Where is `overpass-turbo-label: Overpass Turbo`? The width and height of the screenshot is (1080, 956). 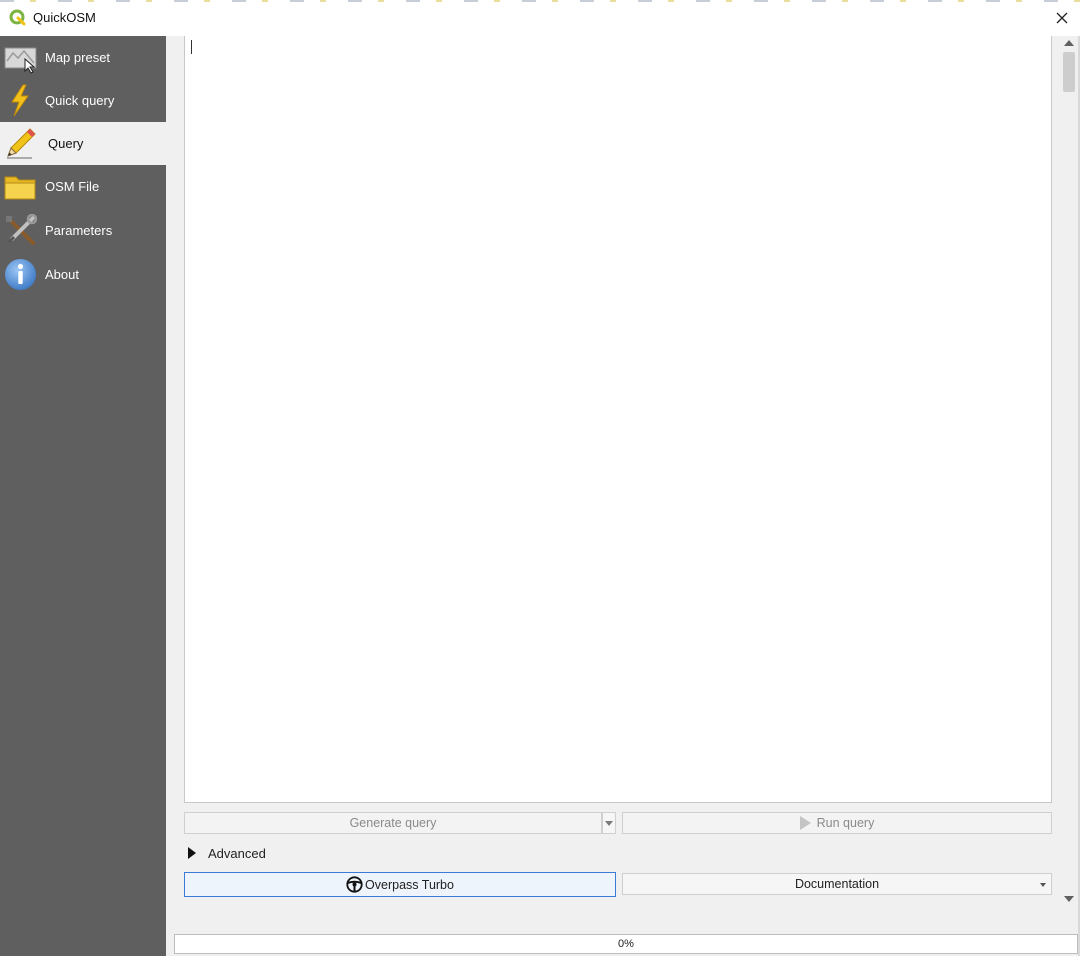 overpass-turbo-label: Overpass Turbo is located at coordinates (409, 884).